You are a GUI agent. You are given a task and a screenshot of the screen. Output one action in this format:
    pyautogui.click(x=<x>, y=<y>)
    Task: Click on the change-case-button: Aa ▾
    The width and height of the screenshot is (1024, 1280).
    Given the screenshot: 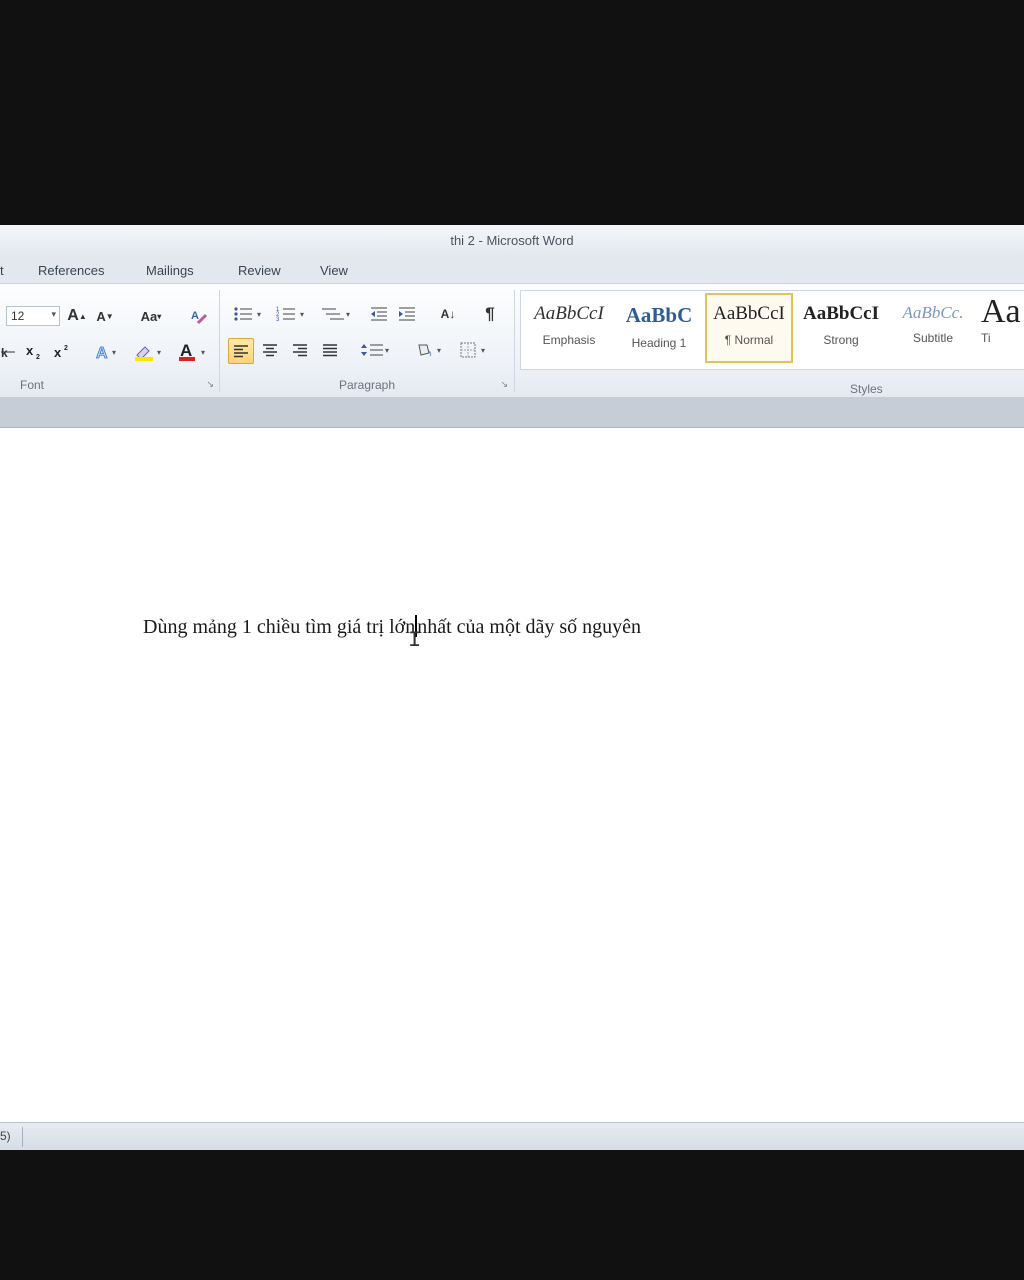 What is the action you would take?
    pyautogui.click(x=151, y=316)
    